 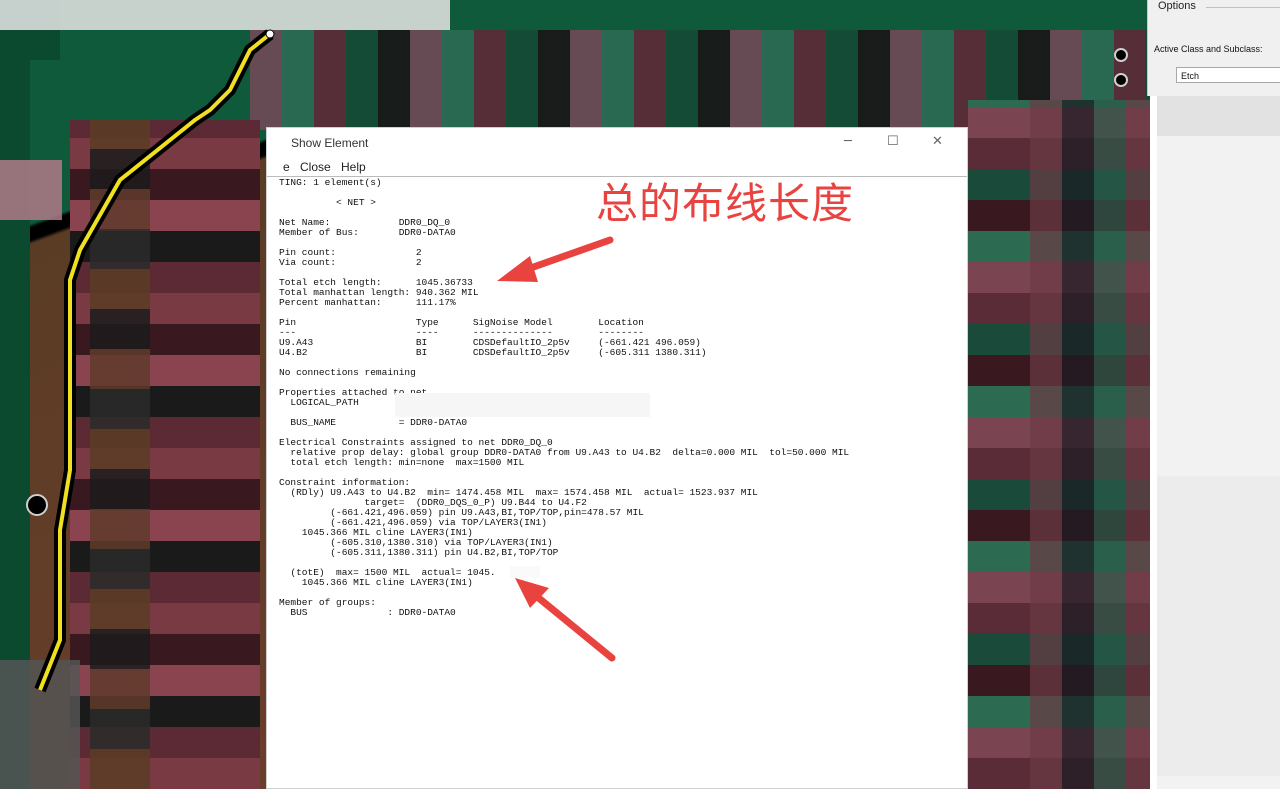 I want to click on window-titlebar: Show Element ─ ☐ ✕, so click(x=617, y=143).